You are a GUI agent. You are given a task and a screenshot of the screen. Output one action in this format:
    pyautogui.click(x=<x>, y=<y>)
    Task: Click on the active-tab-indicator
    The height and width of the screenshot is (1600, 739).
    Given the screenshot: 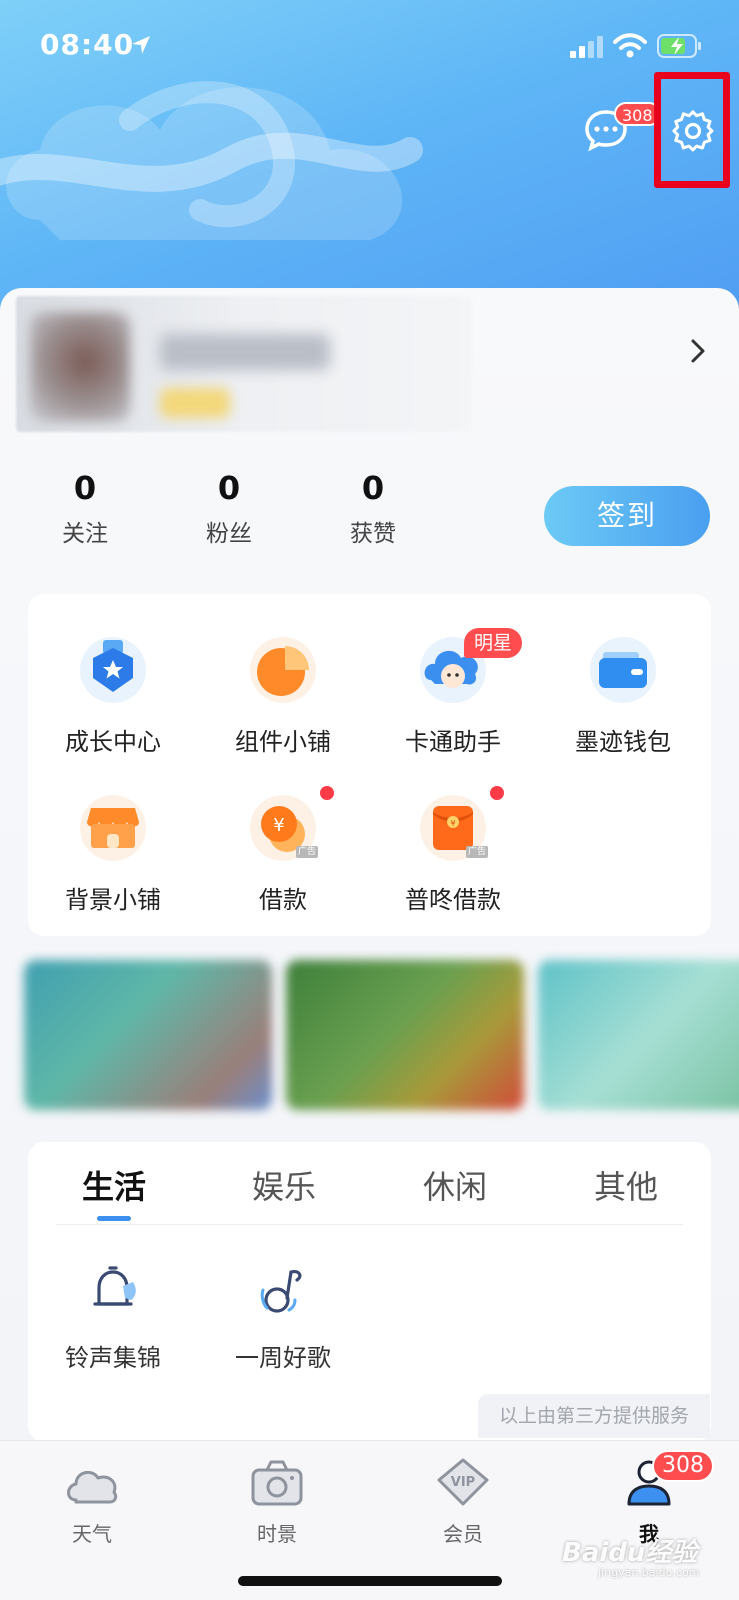 What is the action you would take?
    pyautogui.click(x=114, y=1218)
    